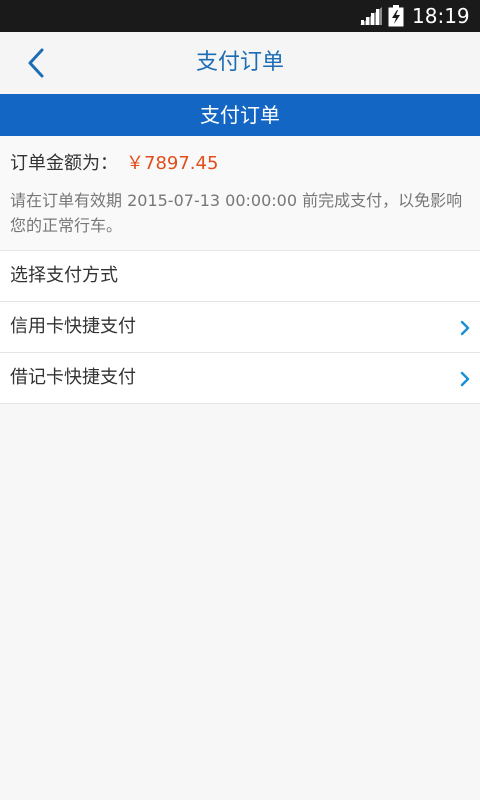 The image size is (480, 800). What do you see at coordinates (73, 377) in the screenshot?
I see `debit-card-label: 借记卡快捷支付` at bounding box center [73, 377].